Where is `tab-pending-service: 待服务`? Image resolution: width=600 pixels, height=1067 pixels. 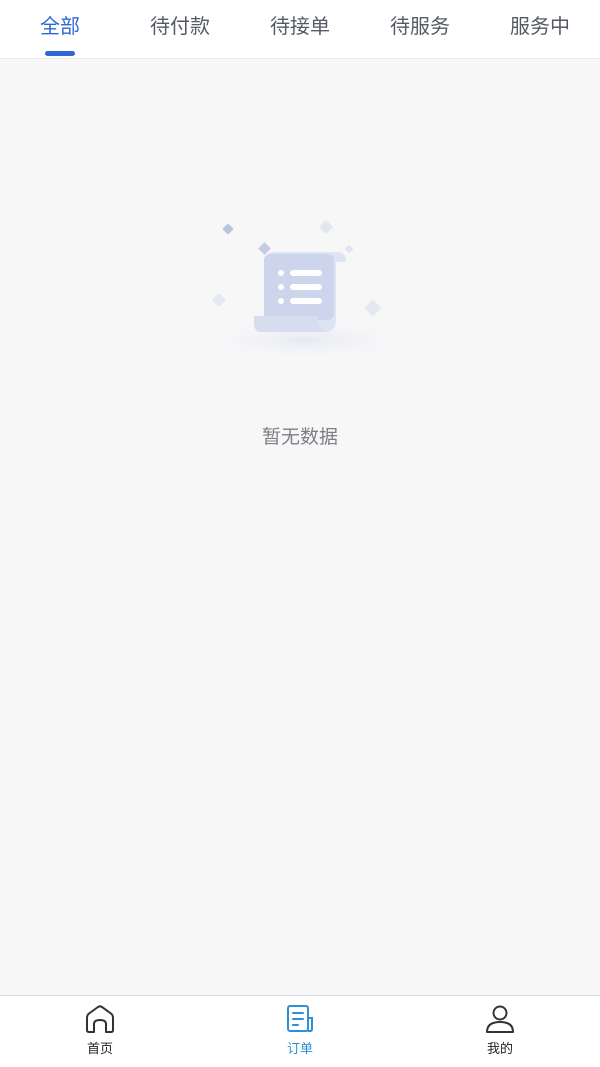 tab-pending-service: 待服务 is located at coordinates (420, 29).